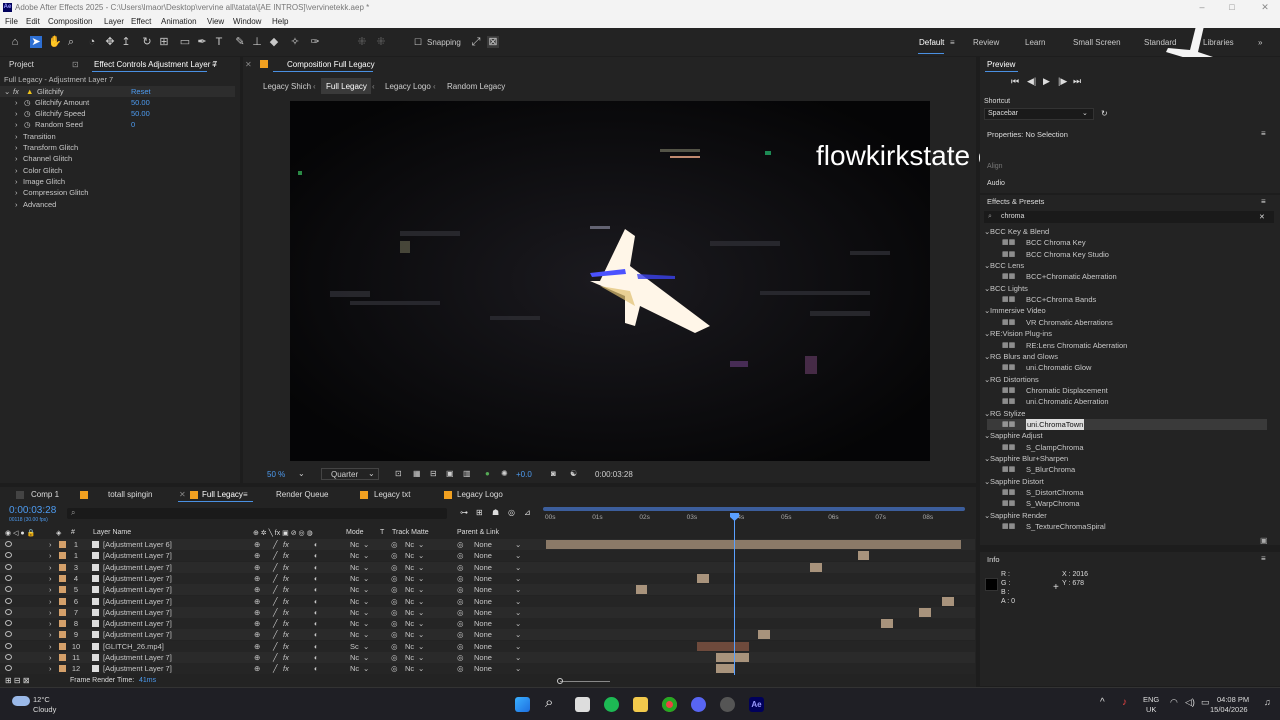 The width and height of the screenshot is (1280, 720). What do you see at coordinates (480, 494) in the screenshot?
I see `tab-legacy-logo: Legacy Logo` at bounding box center [480, 494].